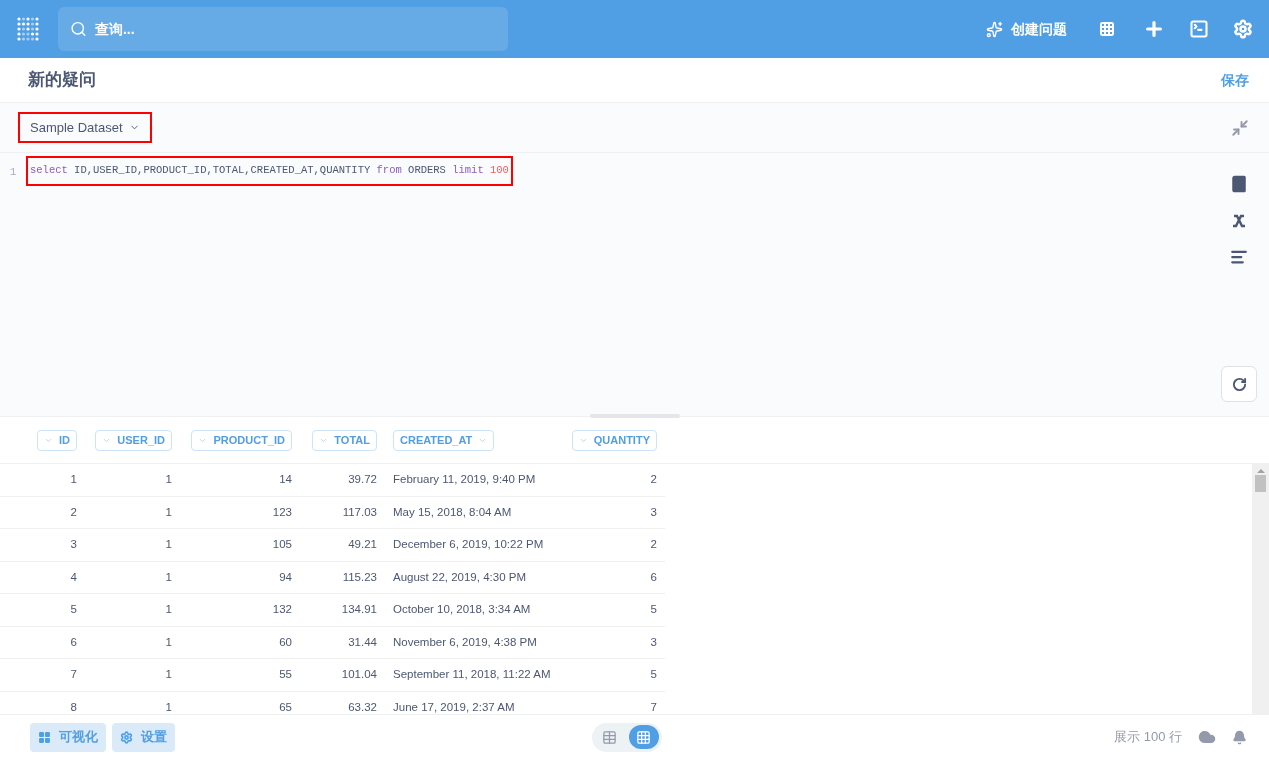 The height and width of the screenshot is (759, 1269). Describe the element at coordinates (282, 545) in the screenshot. I see `table-cell-text: 105` at that location.